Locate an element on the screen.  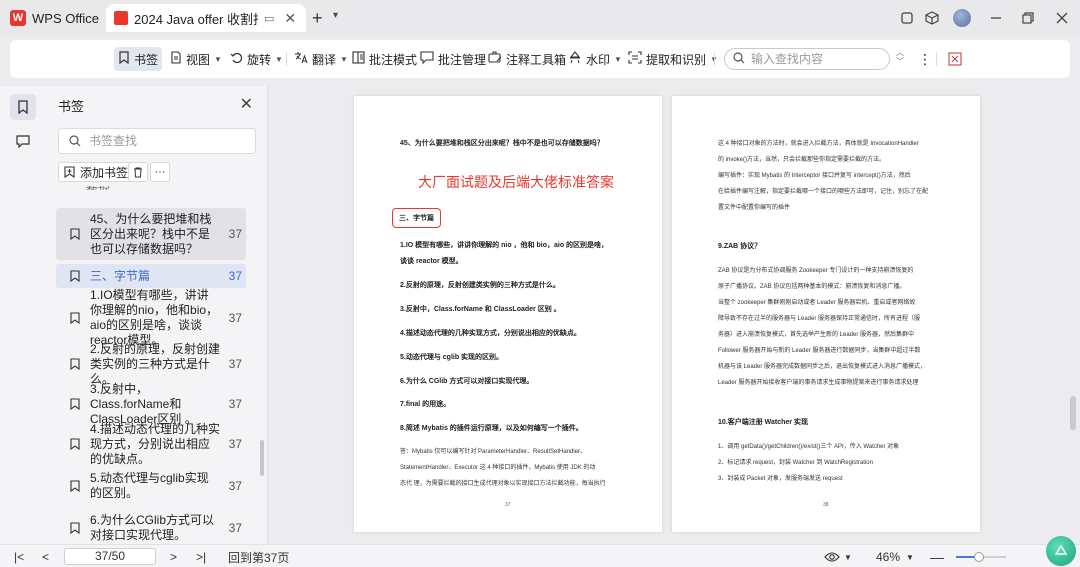
bookmark-item: 5.动态代理与cglib实现的区别。 37 is located at coordinates (151, 486).